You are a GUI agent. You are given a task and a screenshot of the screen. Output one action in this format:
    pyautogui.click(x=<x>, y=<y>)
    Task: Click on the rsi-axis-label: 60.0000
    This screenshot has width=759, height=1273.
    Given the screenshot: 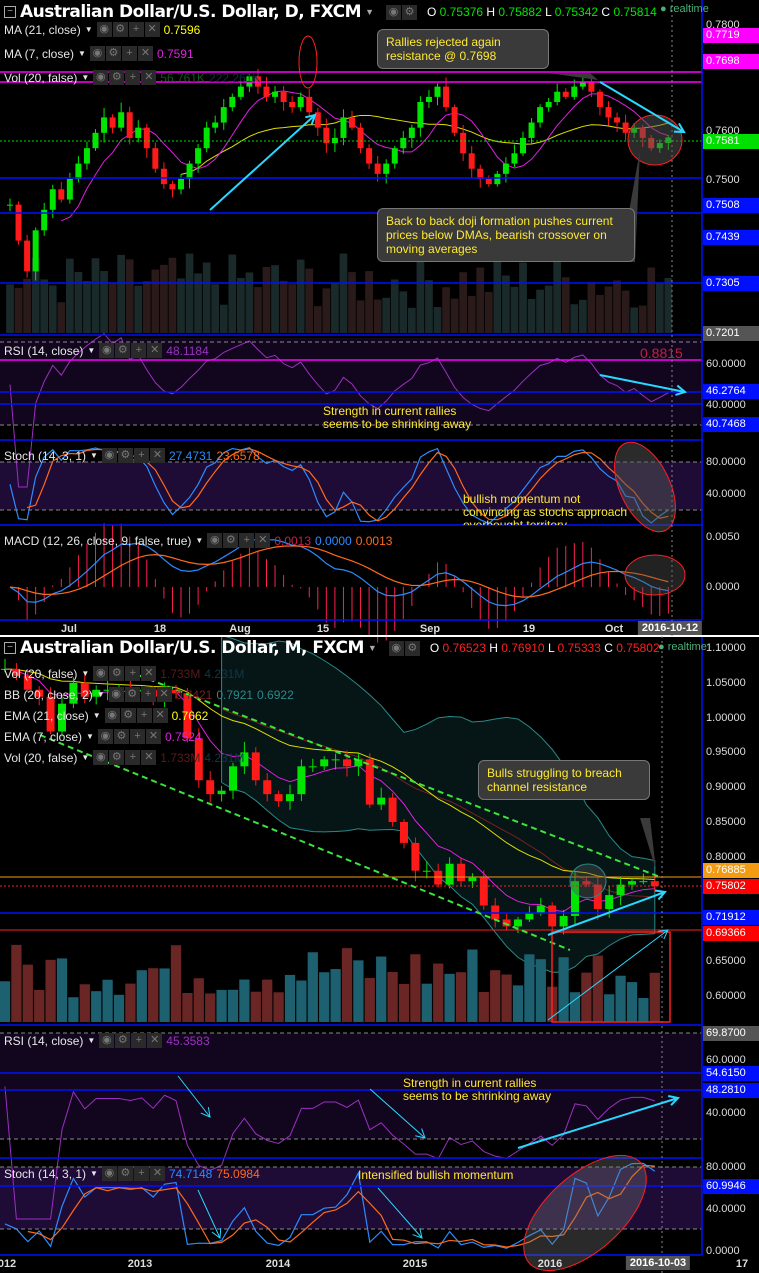 What is the action you would take?
    pyautogui.click(x=726, y=364)
    